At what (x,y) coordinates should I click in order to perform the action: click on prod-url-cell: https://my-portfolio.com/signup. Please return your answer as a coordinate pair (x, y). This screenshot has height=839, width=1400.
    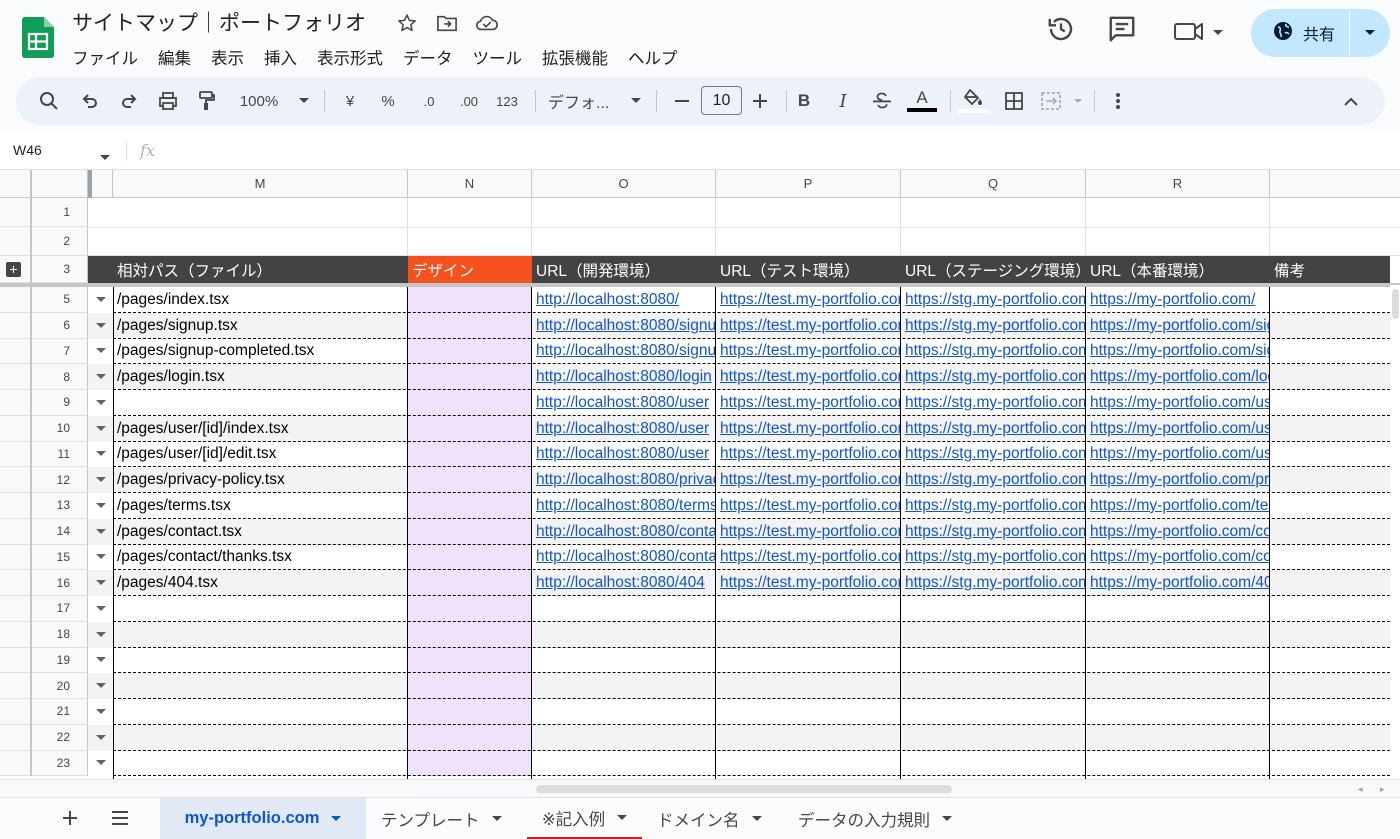
    Looking at the image, I should click on (1178, 325).